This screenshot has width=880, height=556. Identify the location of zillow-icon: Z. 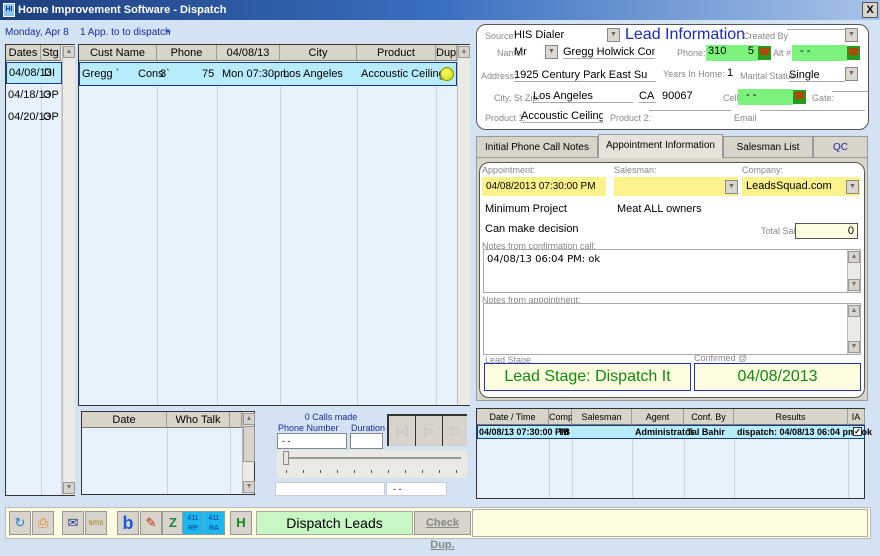
(173, 522).